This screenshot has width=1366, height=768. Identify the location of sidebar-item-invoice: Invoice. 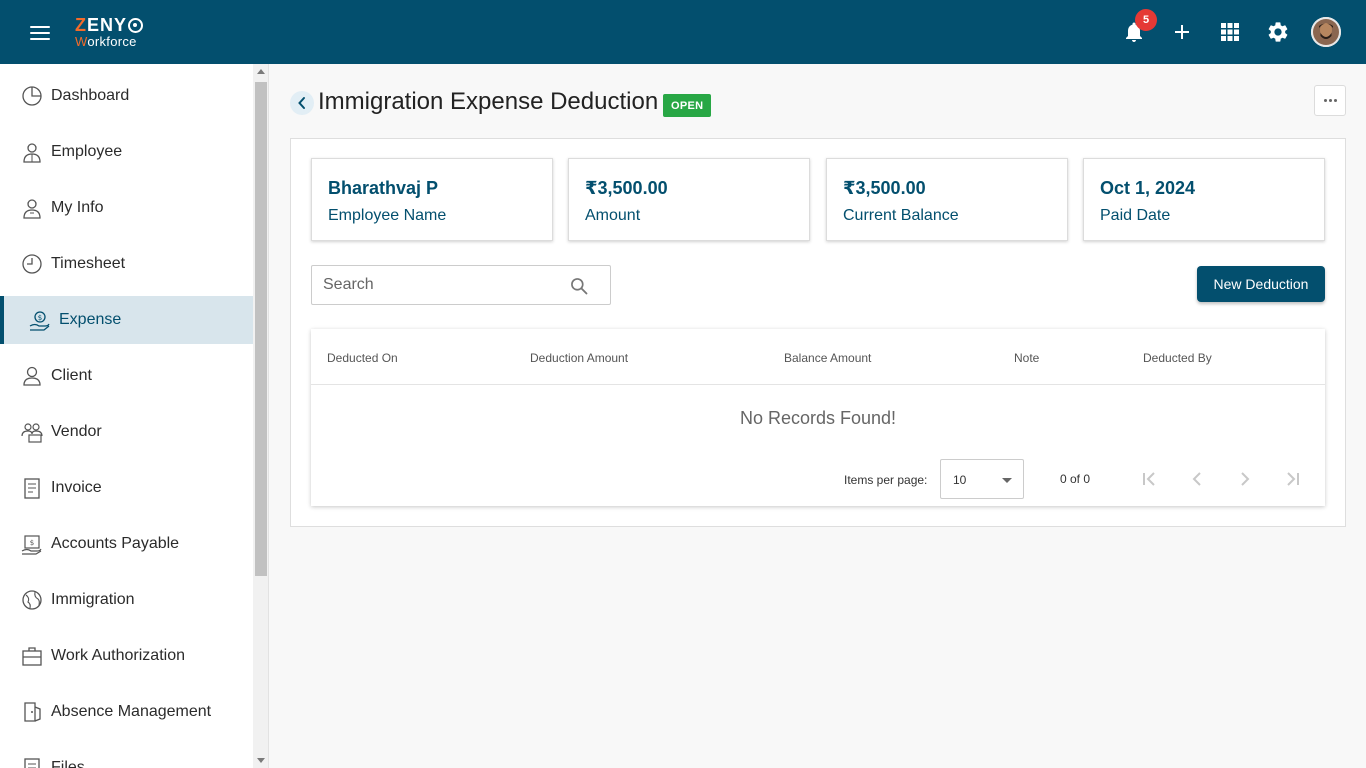
(126, 488).